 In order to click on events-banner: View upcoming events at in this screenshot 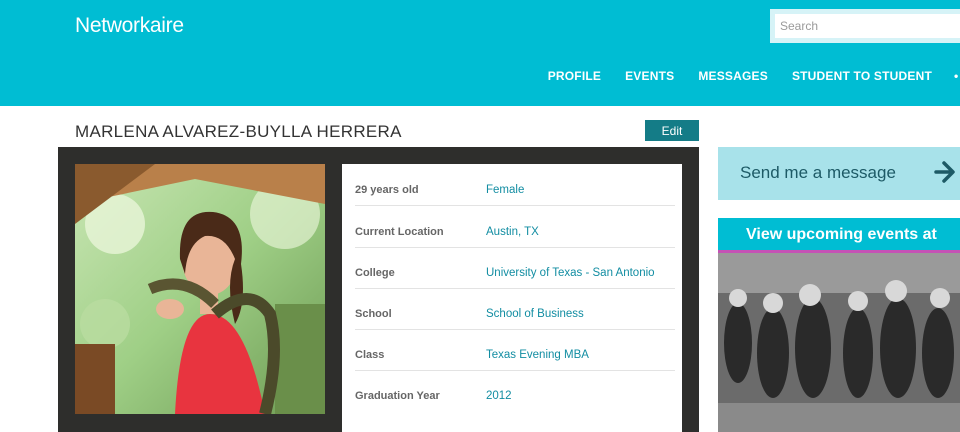, I will do `click(839, 235)`.